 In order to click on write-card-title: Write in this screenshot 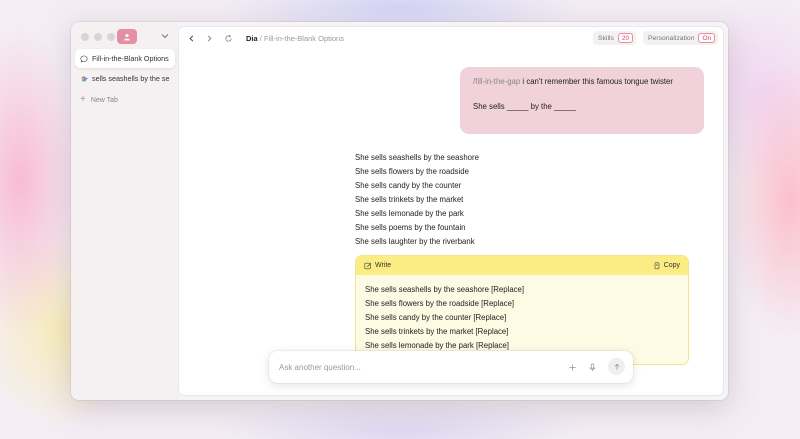, I will do `click(383, 265)`.